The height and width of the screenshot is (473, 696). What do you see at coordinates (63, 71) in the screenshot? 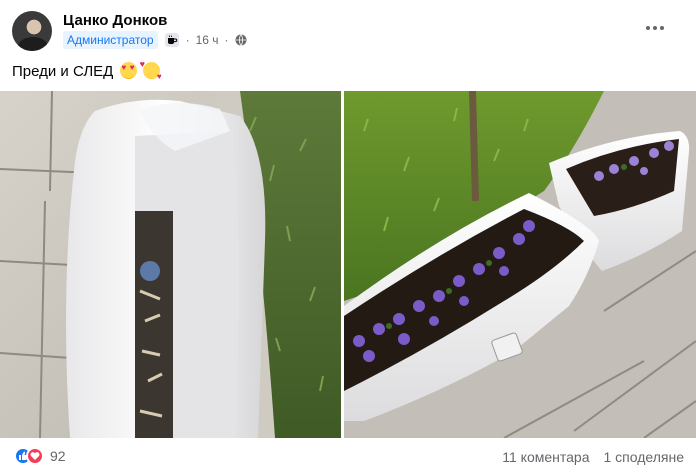
I see `post-text-content: Преди и СЛЕД` at bounding box center [63, 71].